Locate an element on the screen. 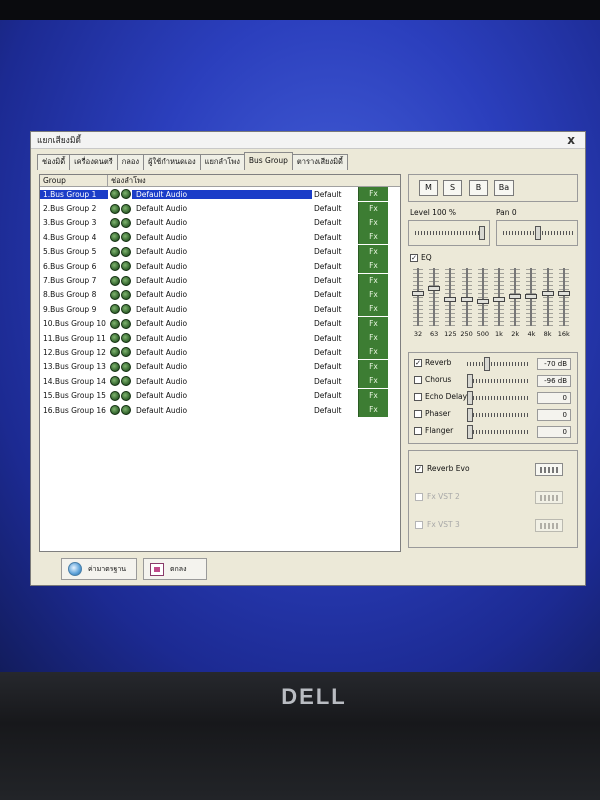 The width and height of the screenshot is (600, 800). tab-speaker-split: แยกลำโพง is located at coordinates (222, 162).